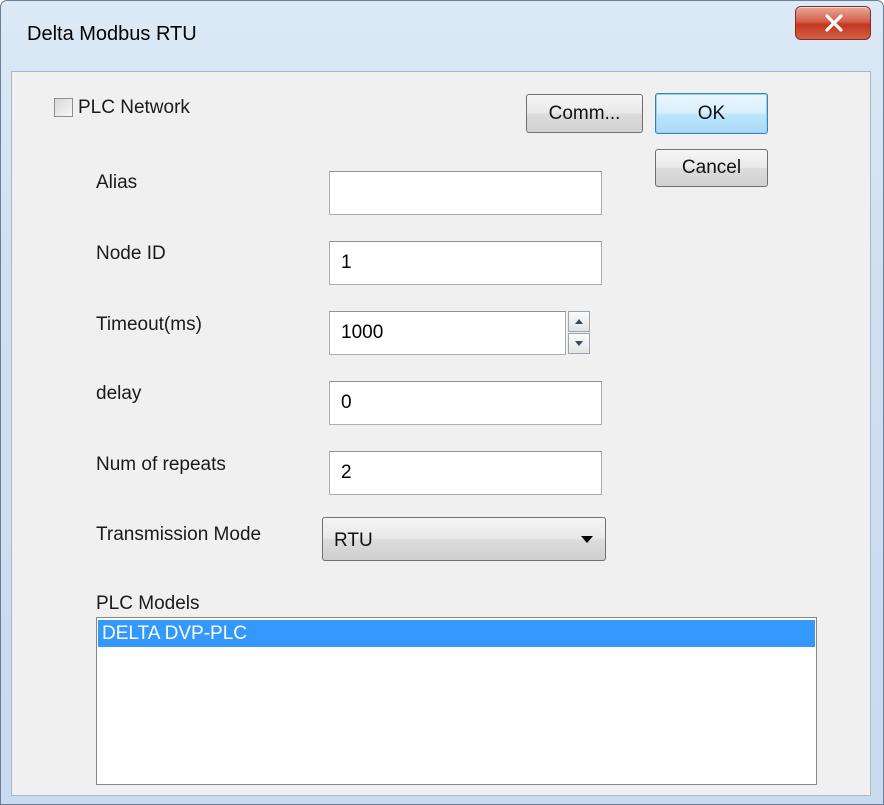 Image resolution: width=884 pixels, height=805 pixels. What do you see at coordinates (179, 534) in the screenshot?
I see `transmission-mode-label: Transmission Mode` at bounding box center [179, 534].